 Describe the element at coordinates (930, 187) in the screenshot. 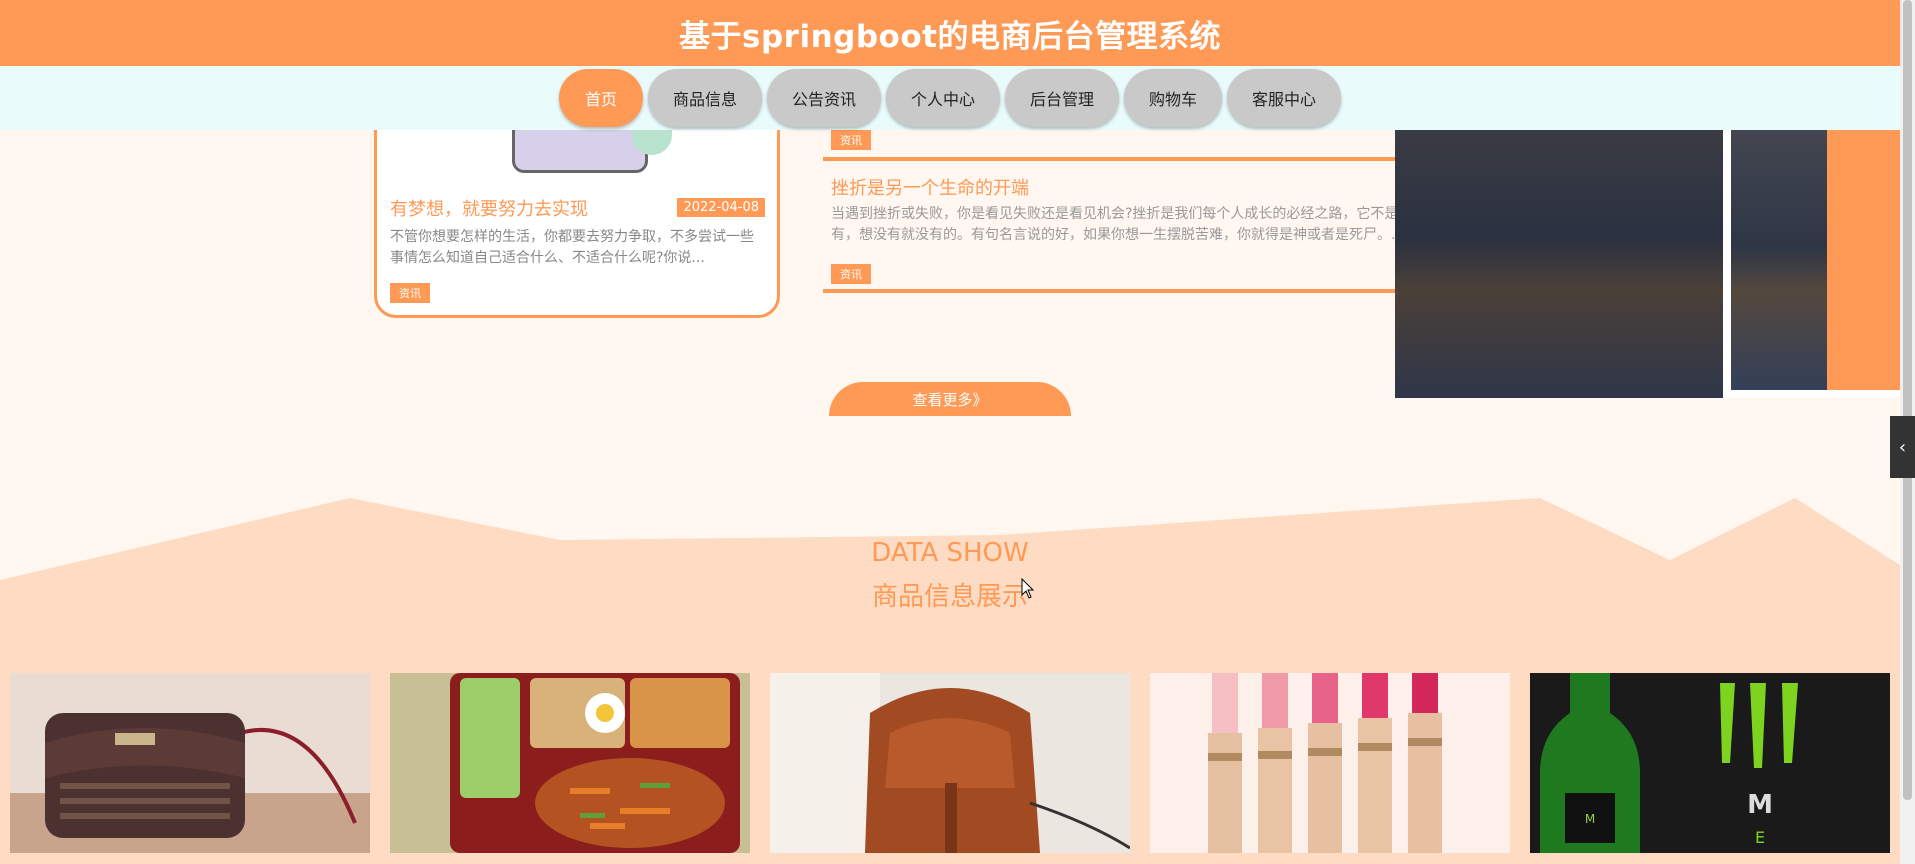

I see `news-item-title: 挫折是另一个生命的开端` at that location.